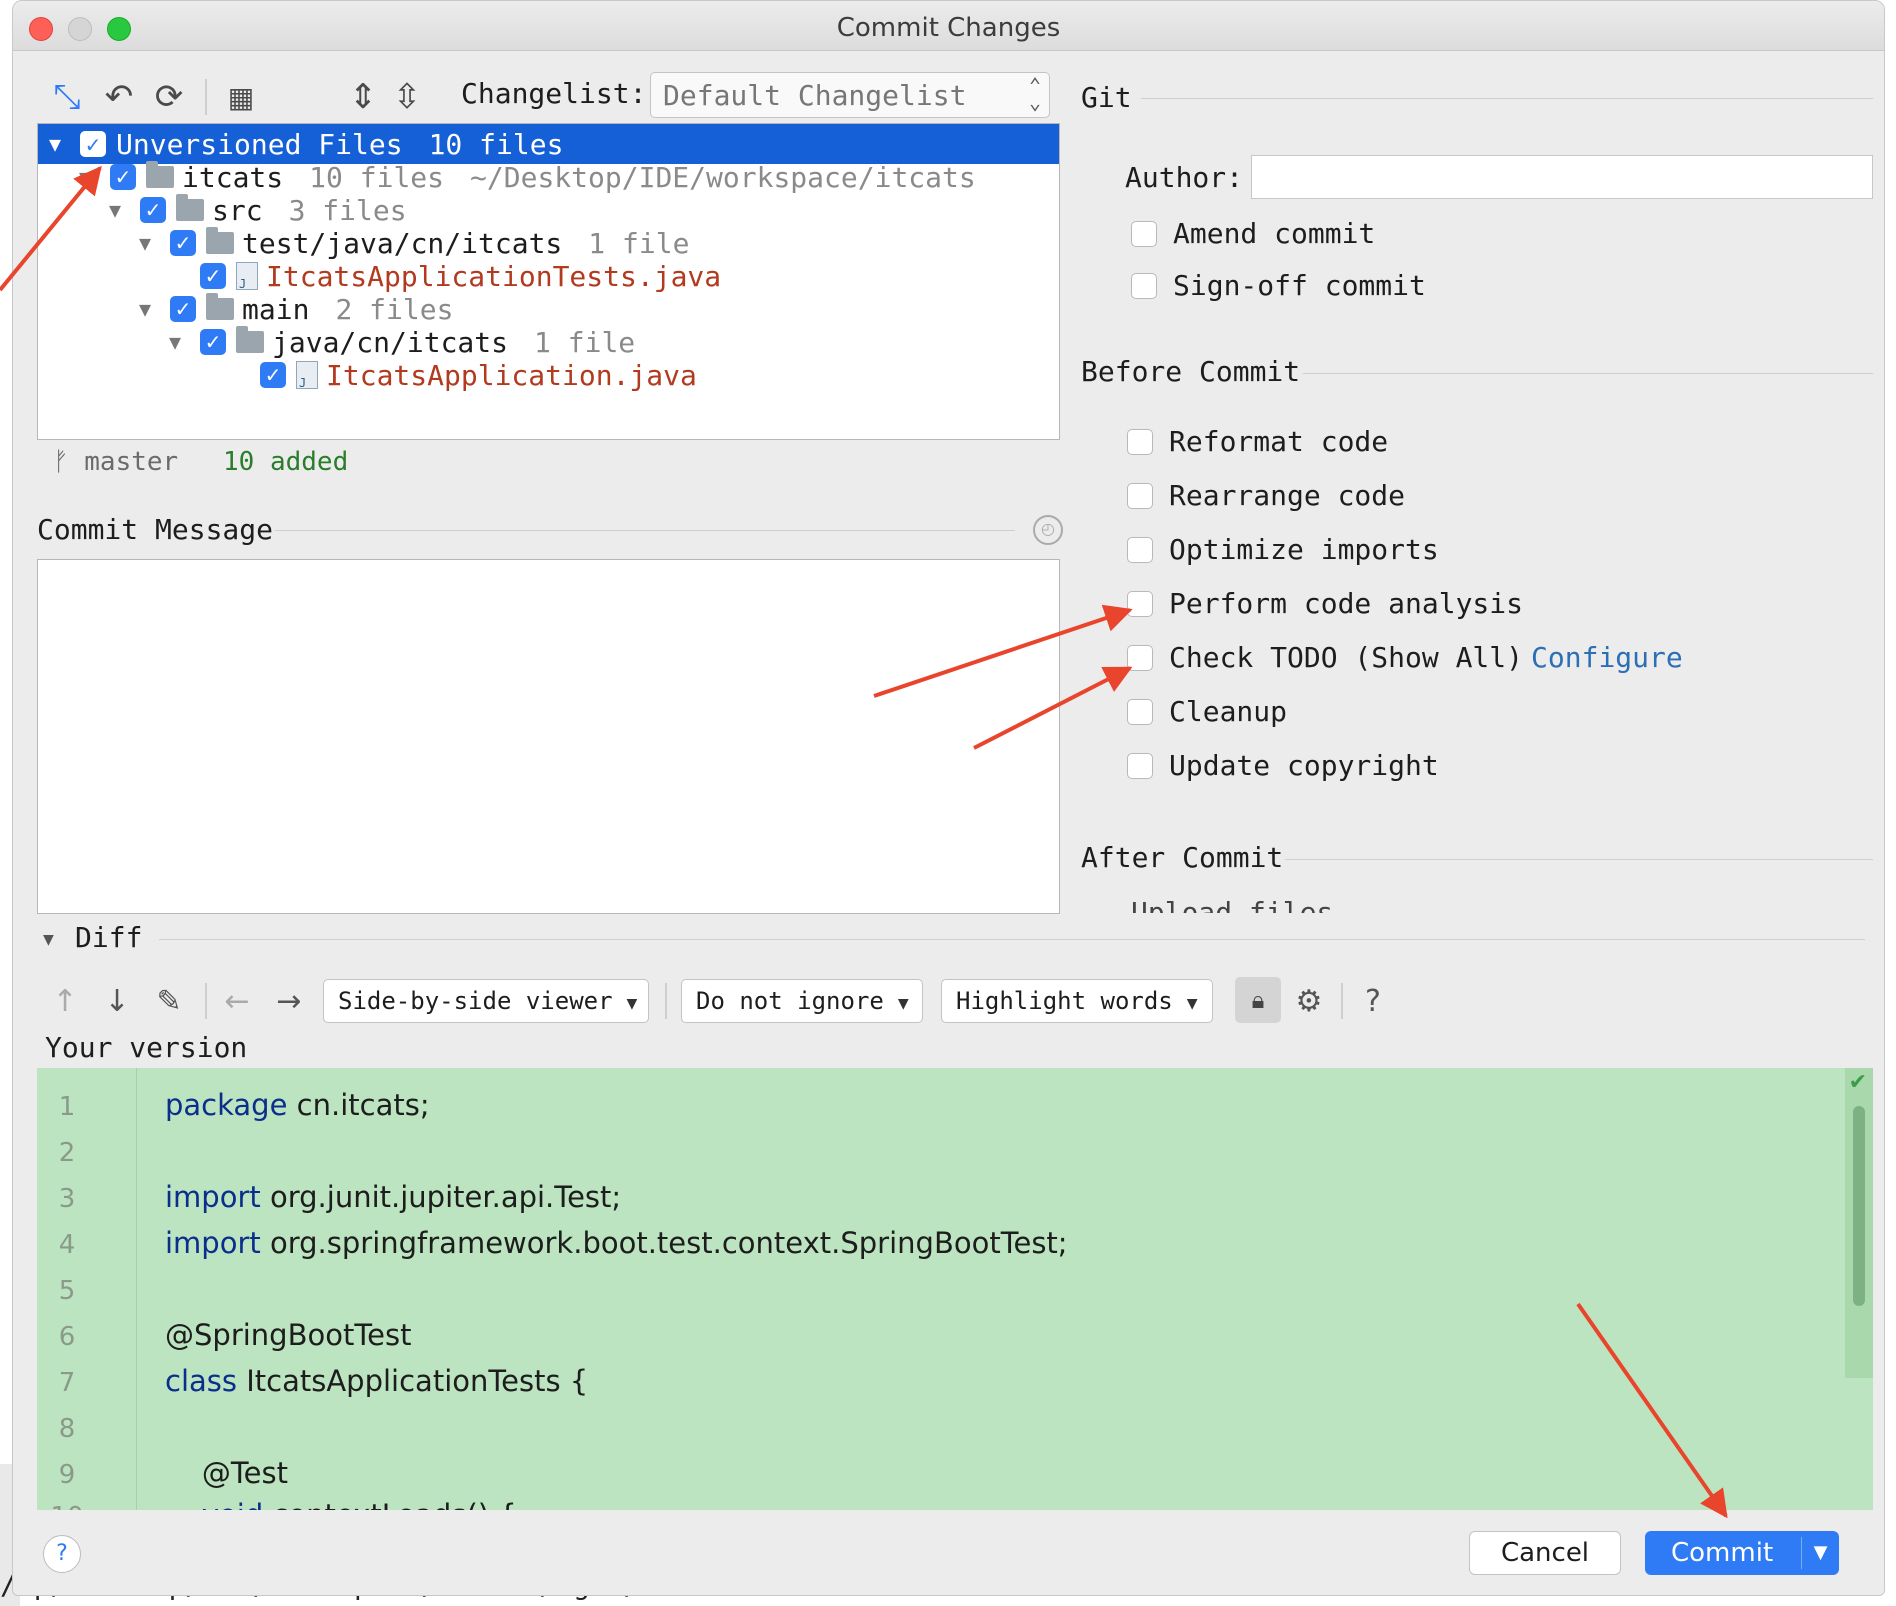 The image size is (1896, 1606). I want to click on commit-button: Commit ▼, so click(1742, 1553).